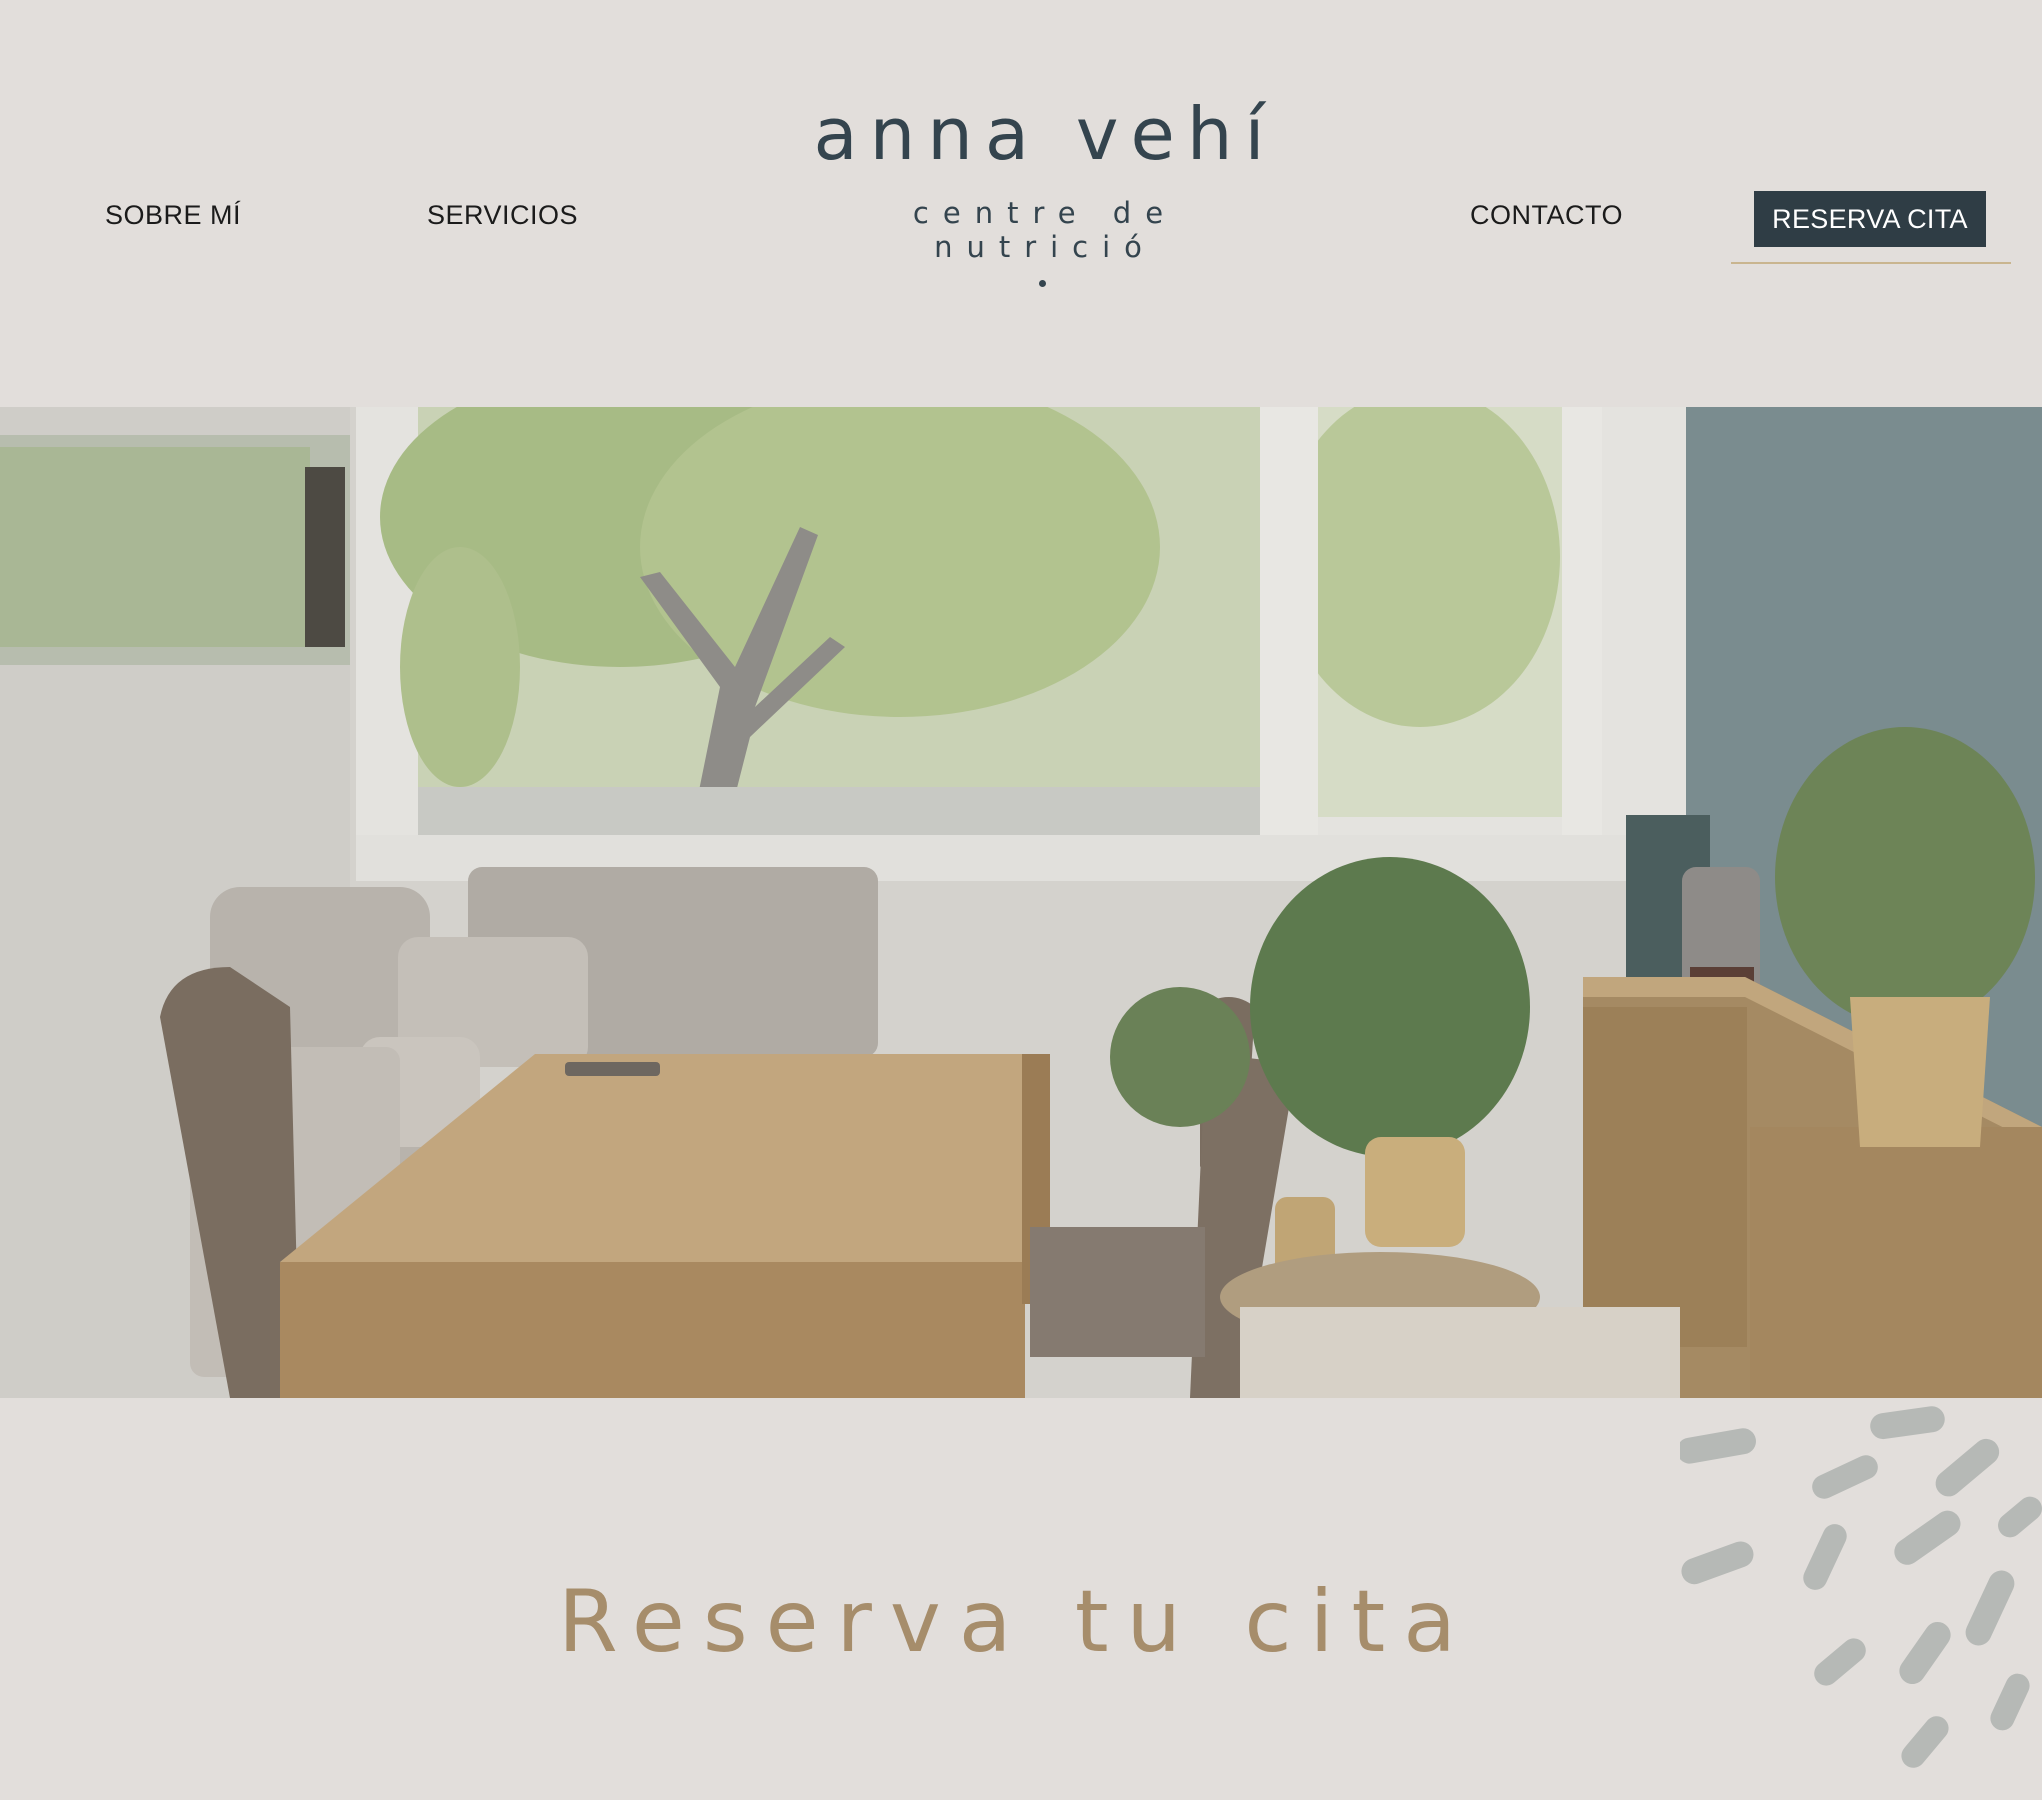 The width and height of the screenshot is (2042, 1800). Describe the element at coordinates (502, 215) in the screenshot. I see `nav-link-servicios: SERVICIOS` at that location.